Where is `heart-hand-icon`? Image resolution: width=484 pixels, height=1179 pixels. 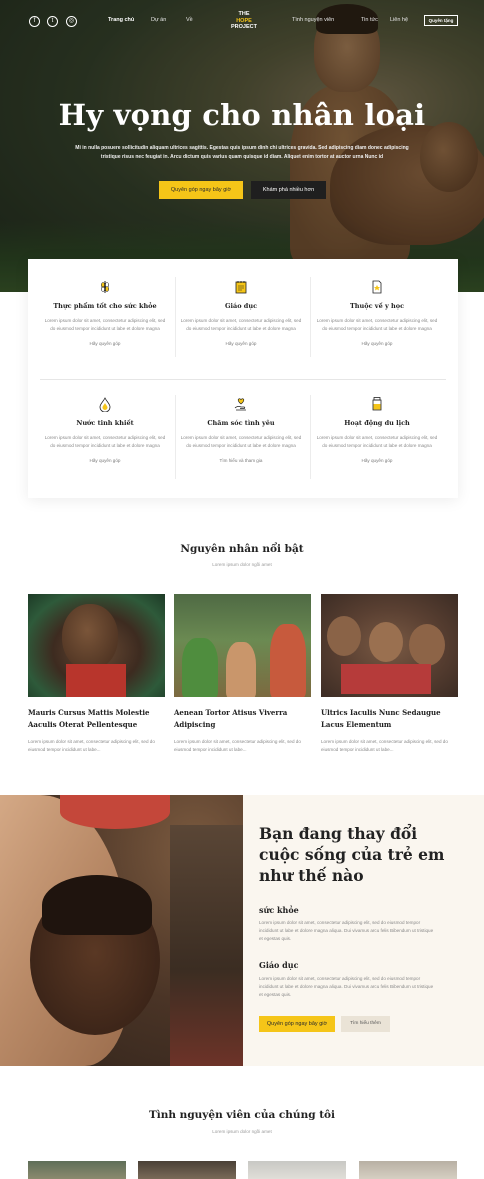 heart-hand-icon is located at coordinates (240, 404).